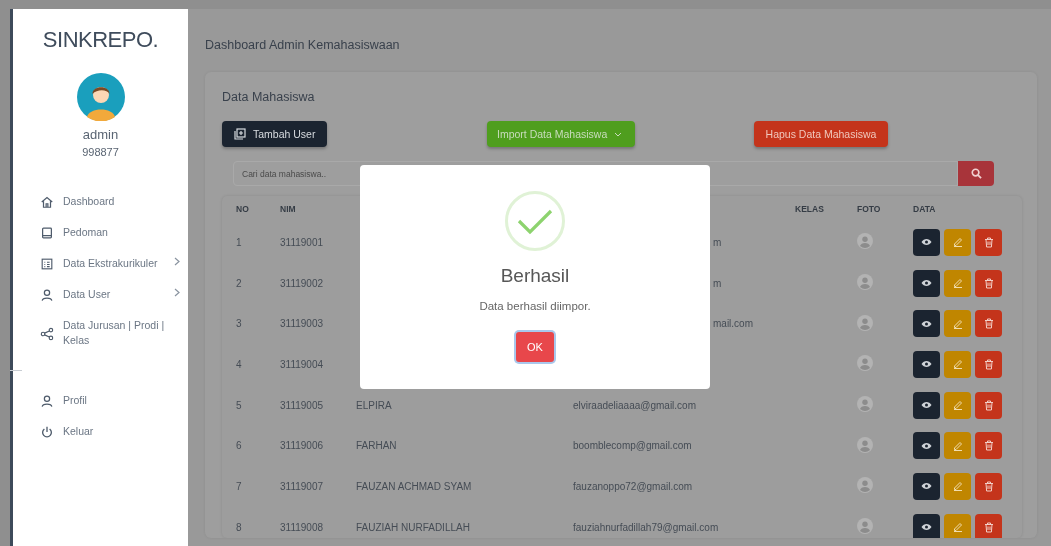 Image resolution: width=1051 pixels, height=546 pixels. What do you see at coordinates (100, 134) in the screenshot?
I see `user-name: admin` at bounding box center [100, 134].